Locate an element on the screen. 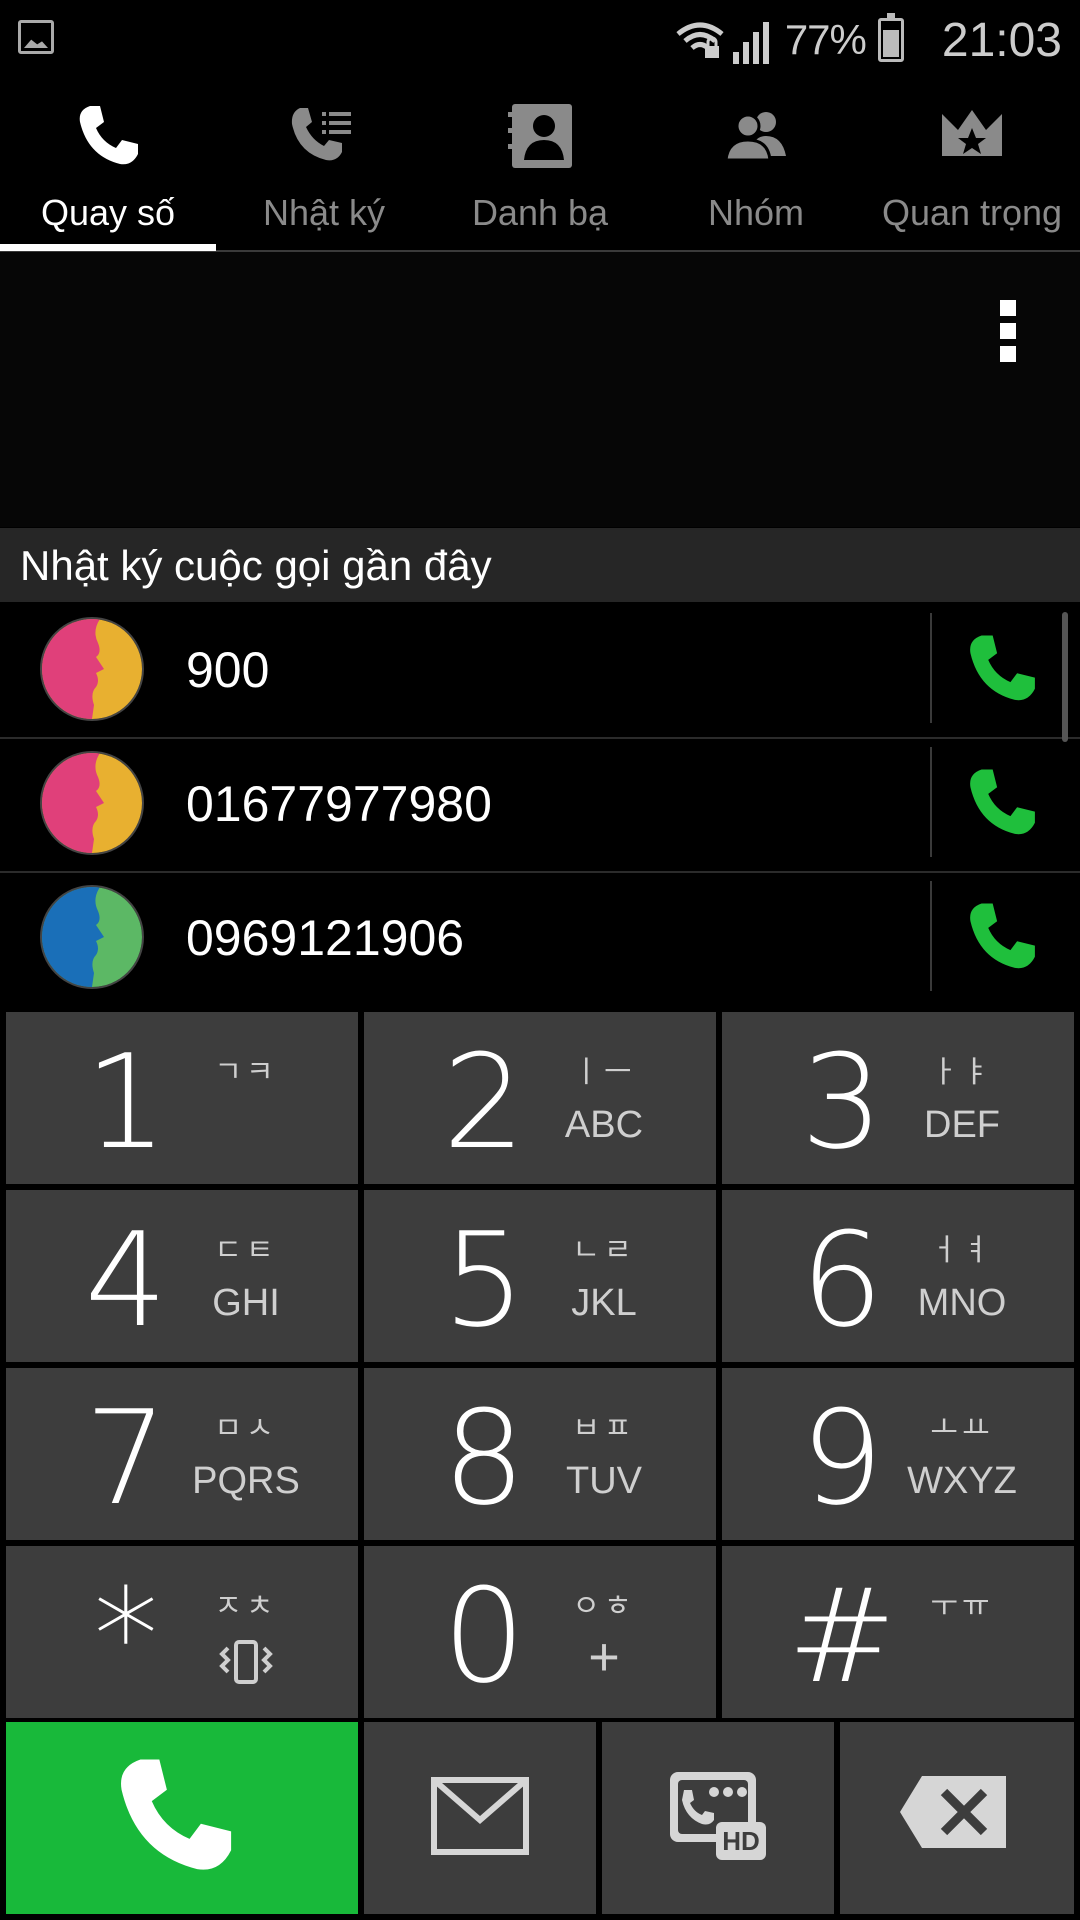 The image size is (1080, 1920). key-star: * ㅈㅊ is located at coordinates (182, 1632).